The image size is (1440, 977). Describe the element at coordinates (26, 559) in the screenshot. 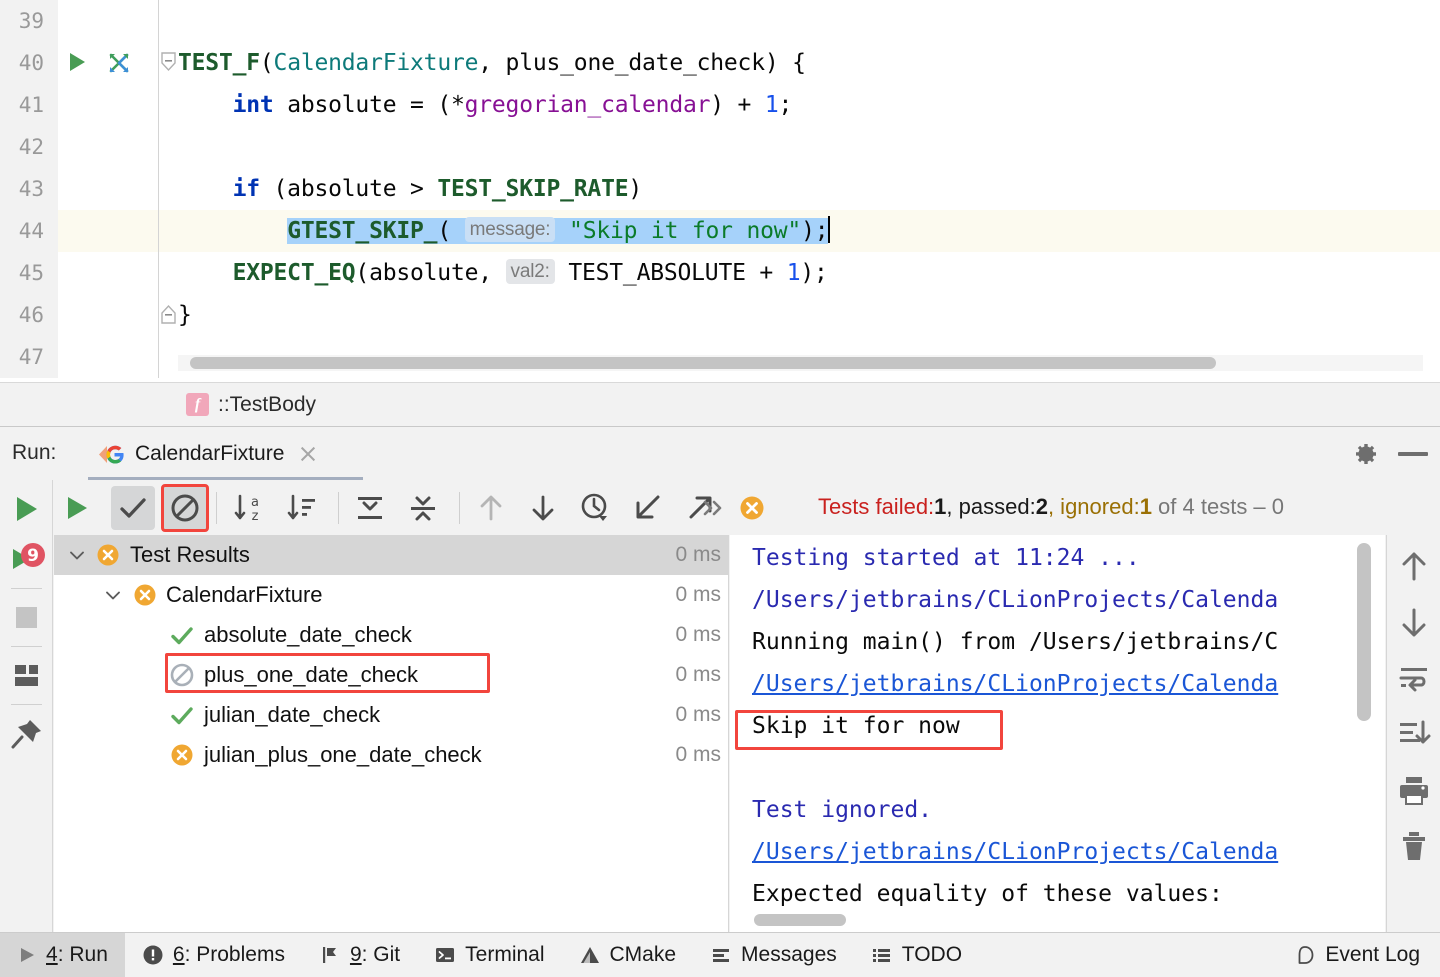

I see `rerun-failed-button: 9` at that location.